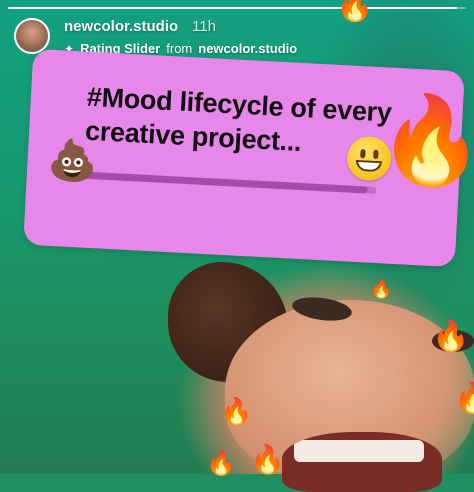 The width and height of the screenshot is (474, 492). What do you see at coordinates (204, 26) in the screenshot?
I see `timestamp: 11h` at bounding box center [204, 26].